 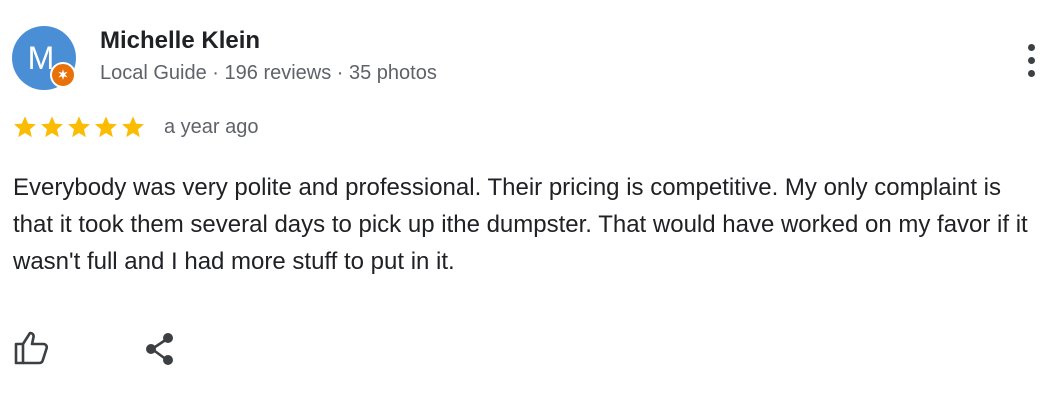 What do you see at coordinates (44, 58) in the screenshot?
I see `avatar: M` at bounding box center [44, 58].